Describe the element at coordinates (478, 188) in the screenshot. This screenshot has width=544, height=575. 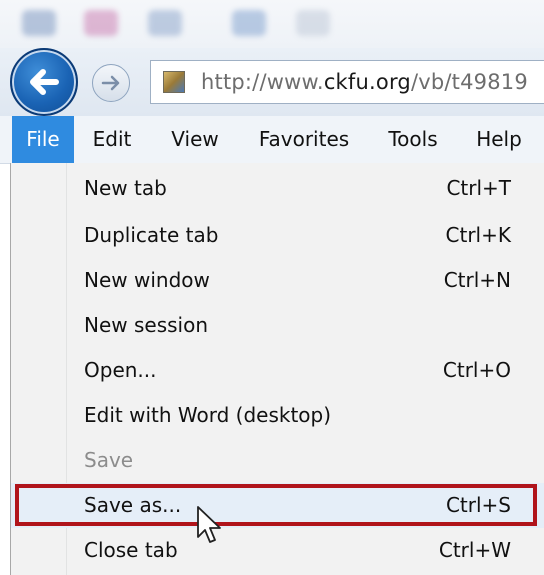
I see `menu-item-shortcut: Ctrl+T` at that location.